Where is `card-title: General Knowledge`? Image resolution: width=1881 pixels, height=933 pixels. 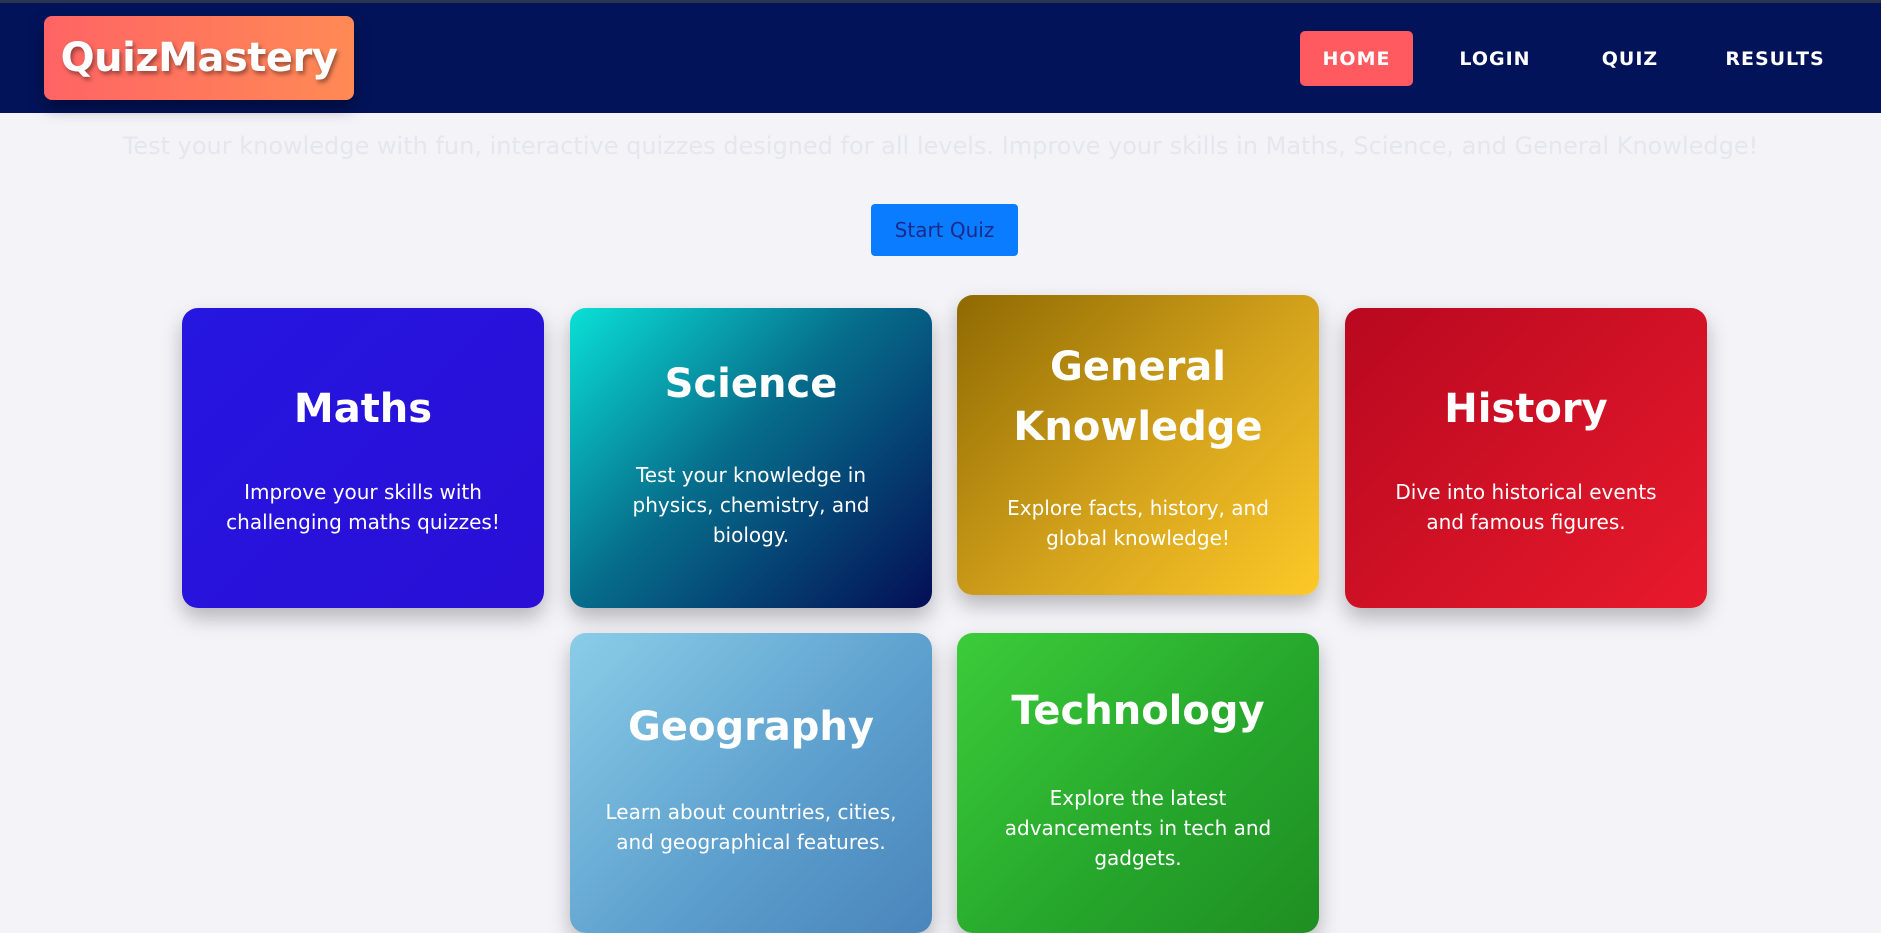 card-title: General Knowledge is located at coordinates (1138, 397).